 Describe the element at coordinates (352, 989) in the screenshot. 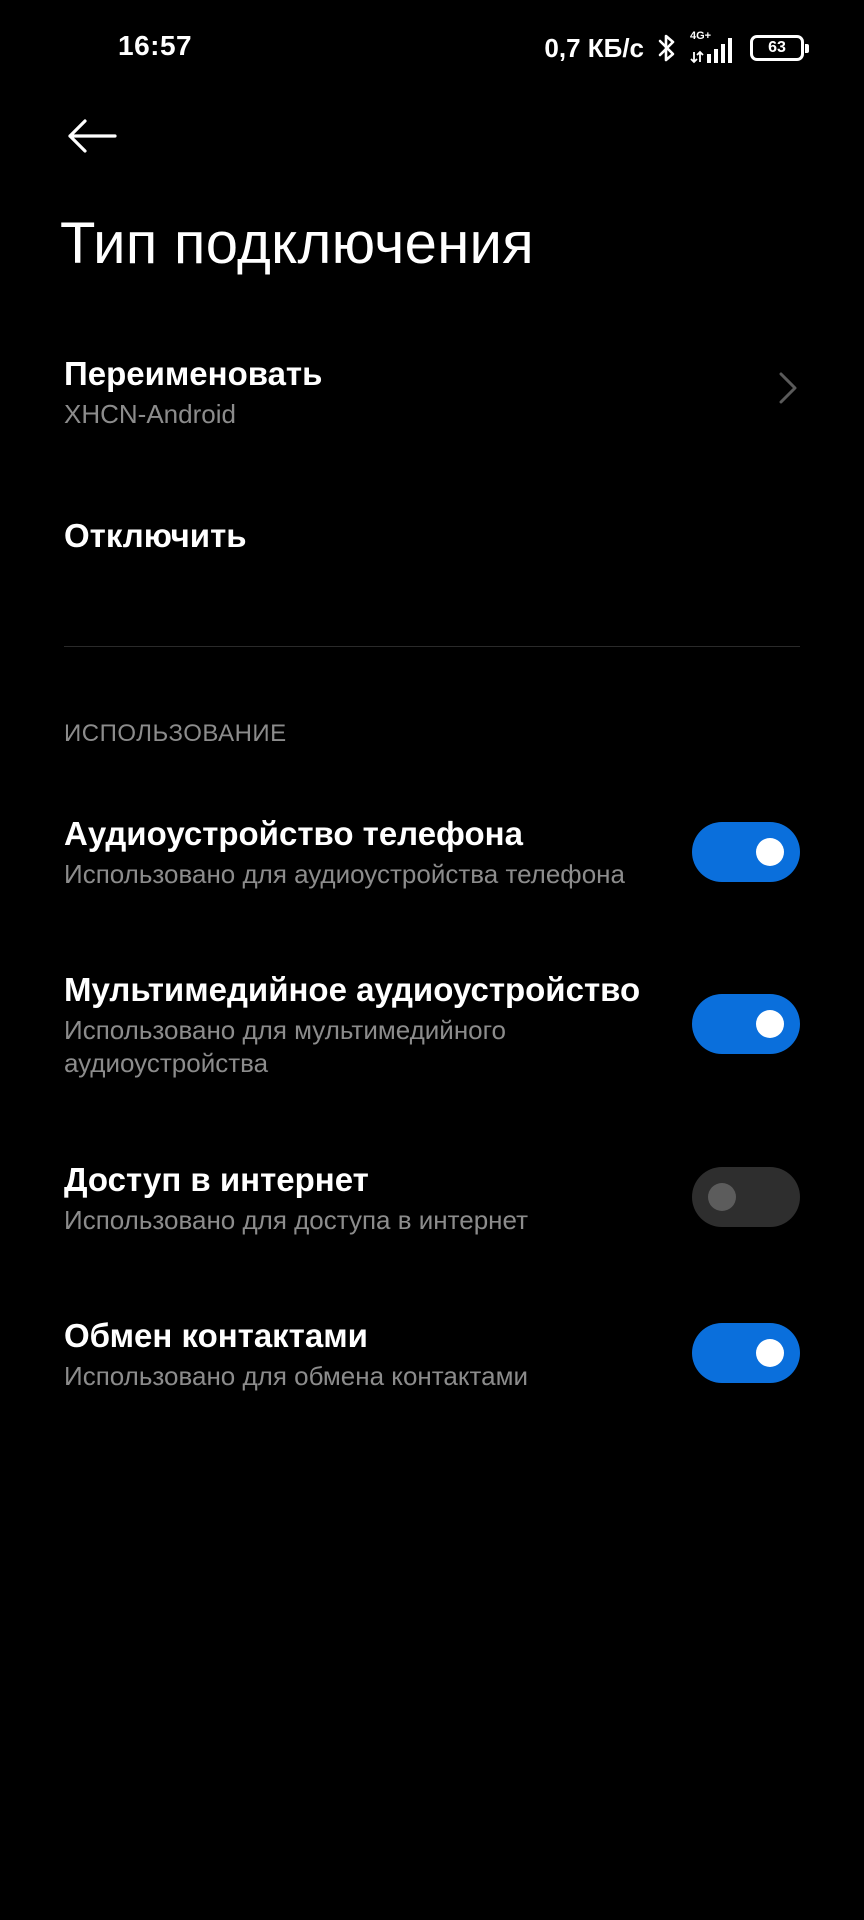

I see `usage-item-title: Мультимедийное аудиоустройство` at that location.